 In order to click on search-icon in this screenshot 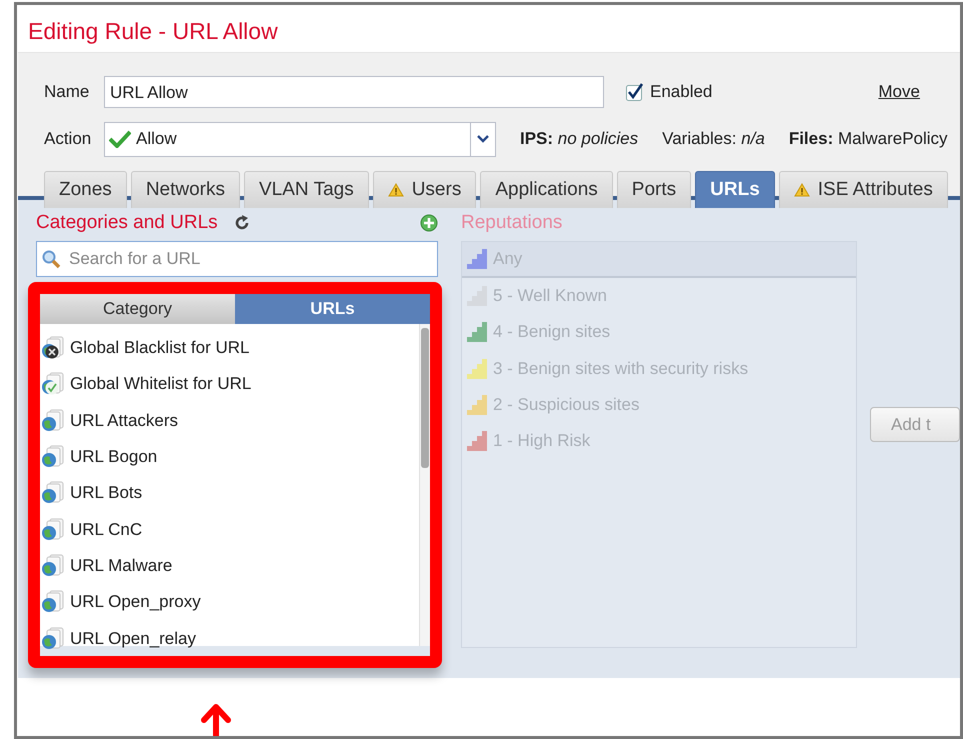, I will do `click(51, 259)`.